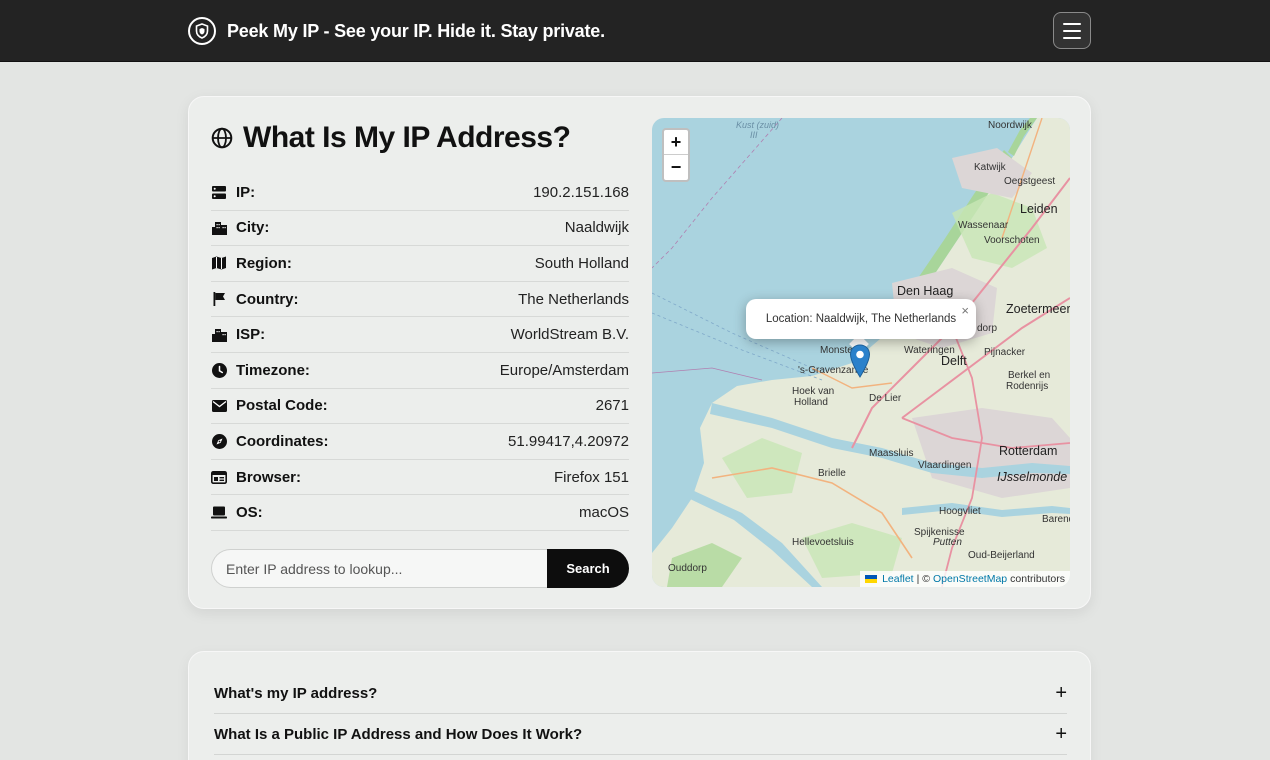  I want to click on row-label: Coordinates:, so click(282, 441).